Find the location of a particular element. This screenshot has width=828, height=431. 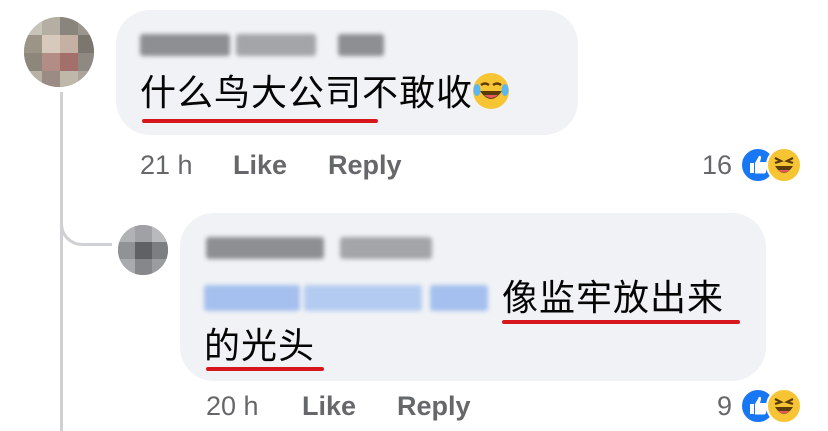

like-button: Like is located at coordinates (260, 165).